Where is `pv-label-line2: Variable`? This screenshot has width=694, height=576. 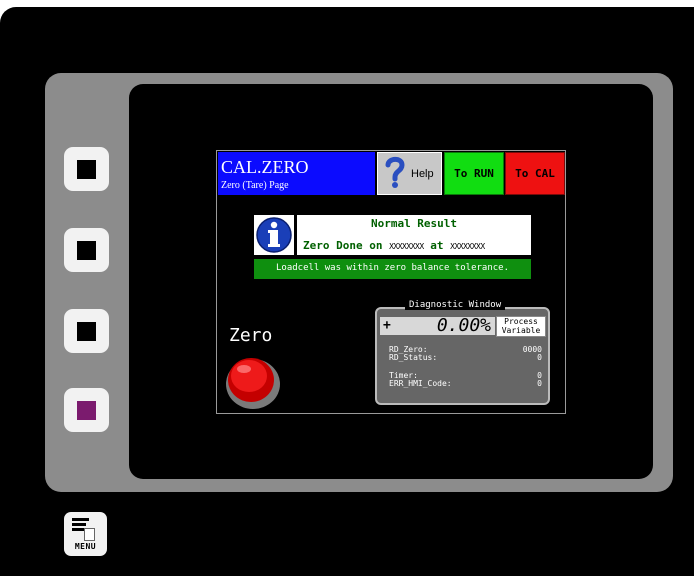
pv-label-line2: Variable is located at coordinates (521, 330).